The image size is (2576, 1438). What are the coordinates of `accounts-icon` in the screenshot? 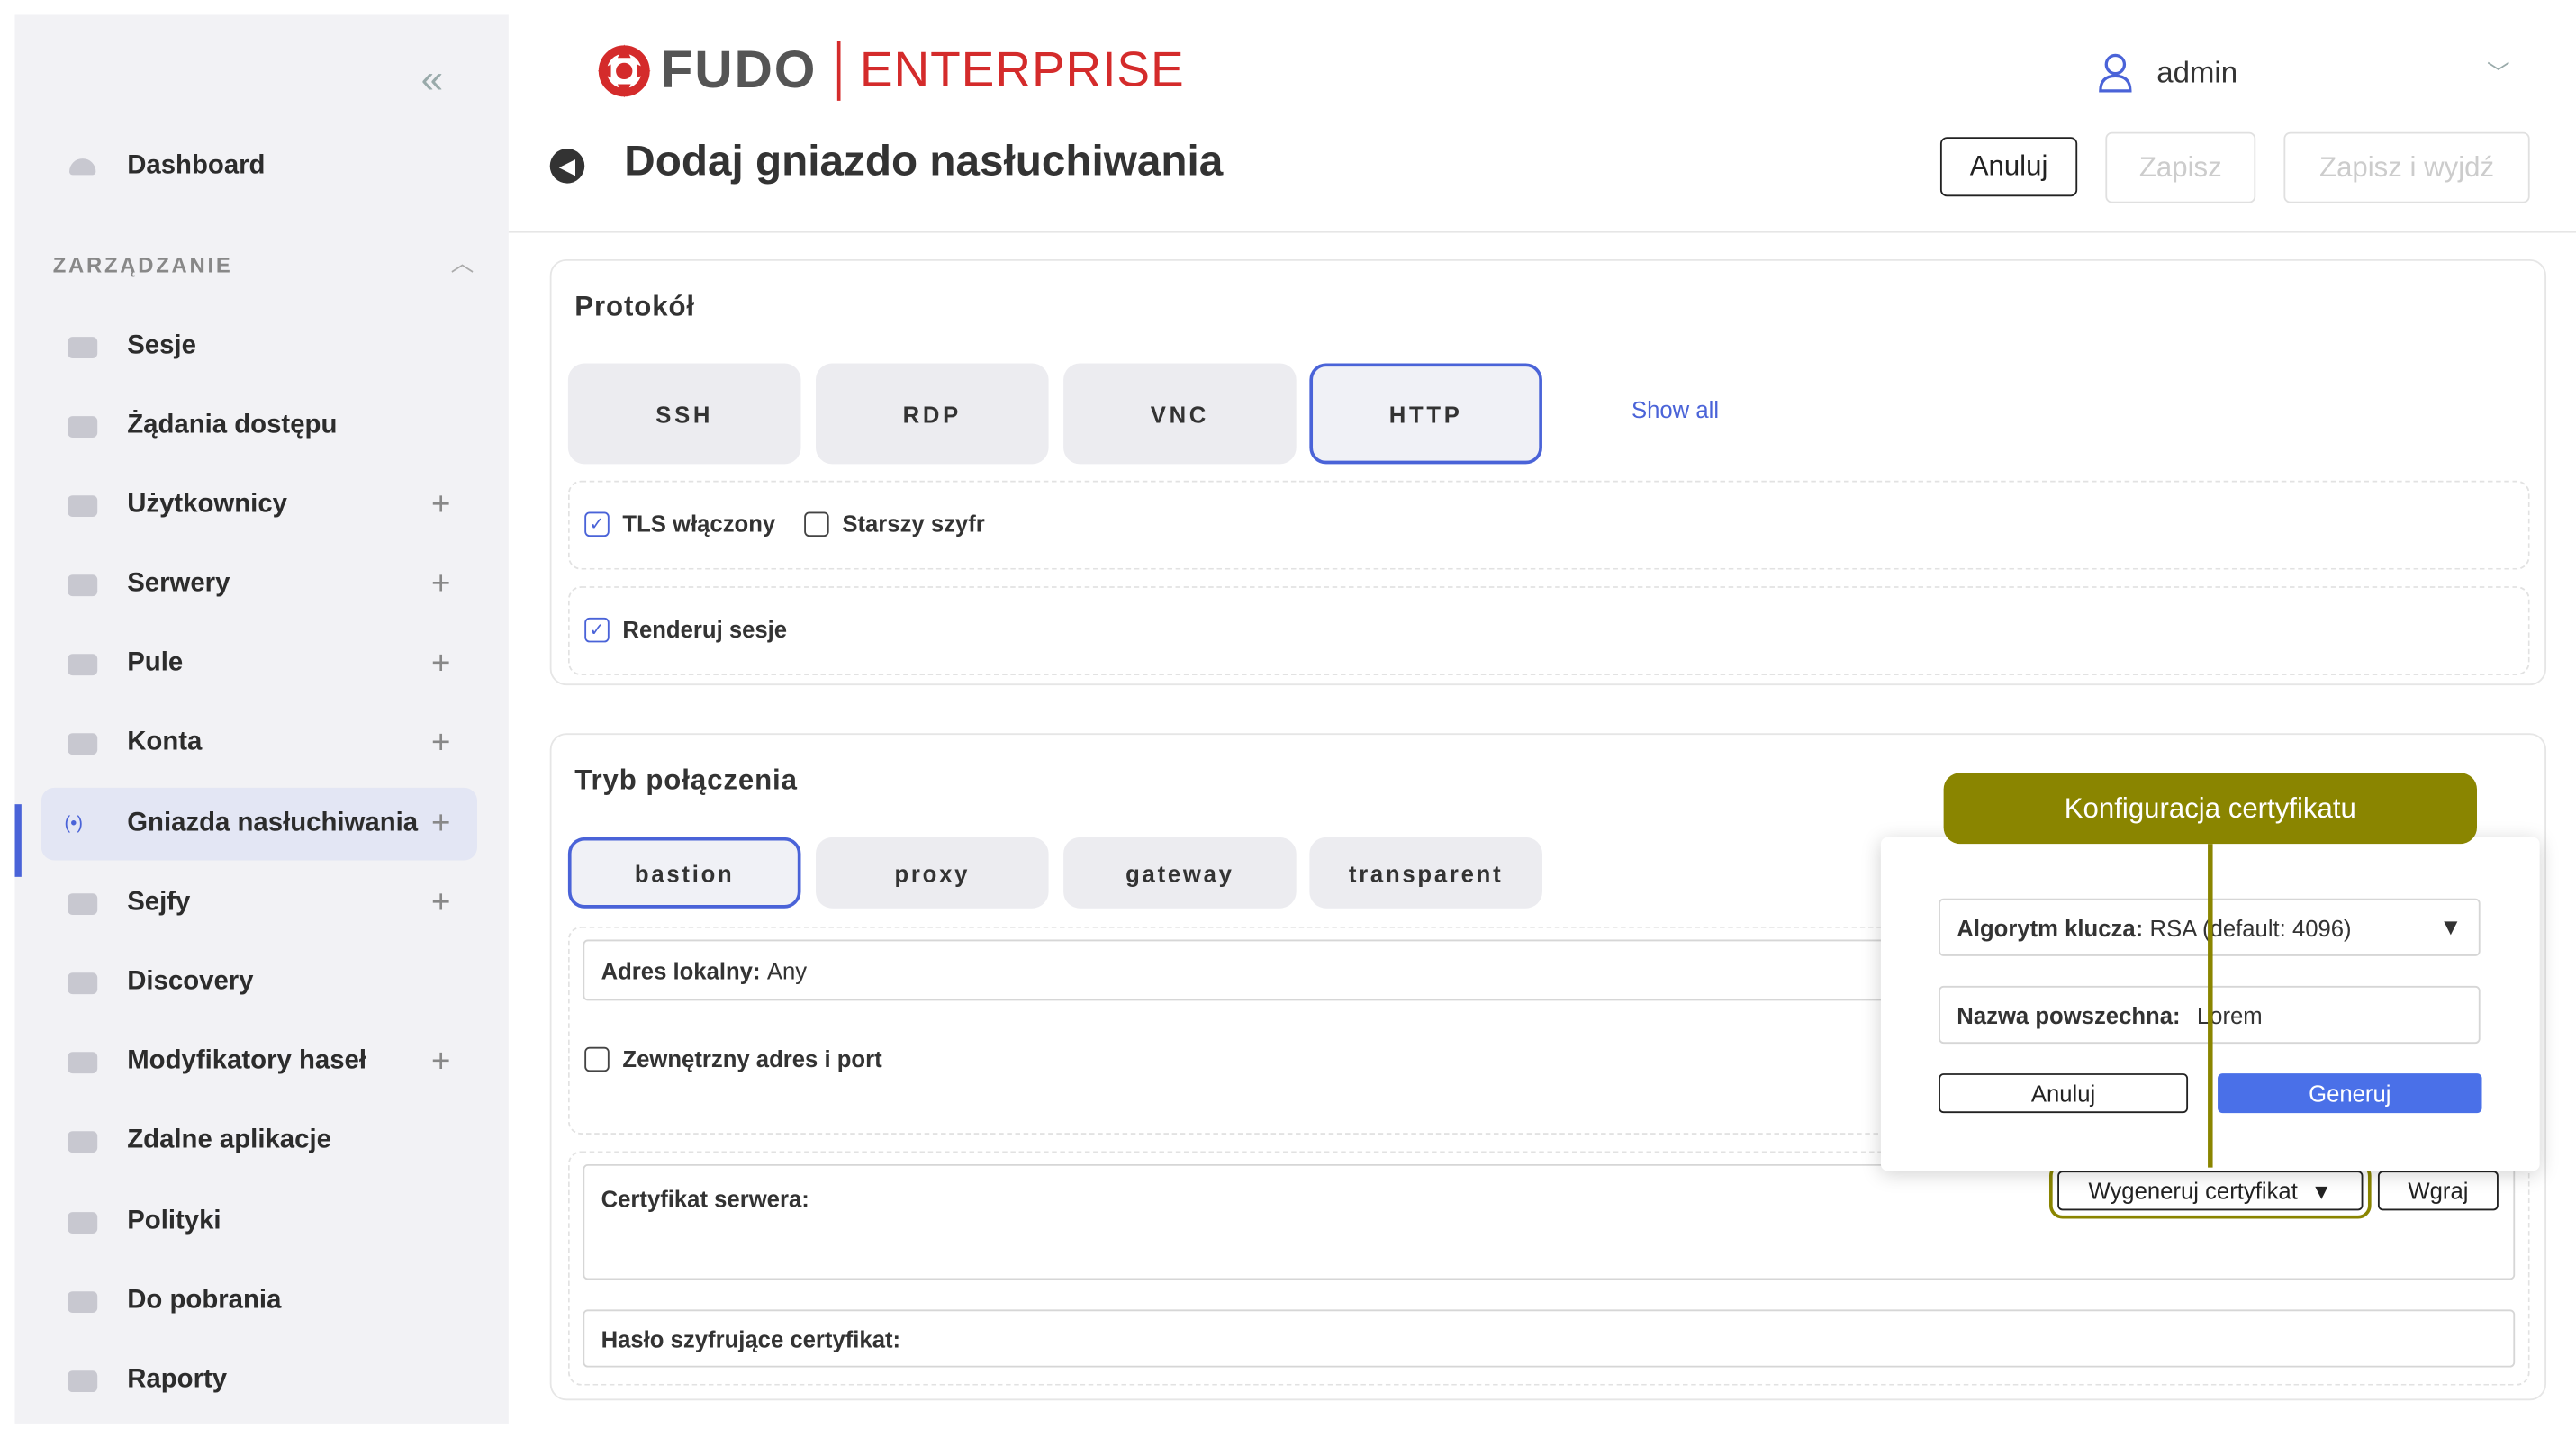 It's located at (83, 743).